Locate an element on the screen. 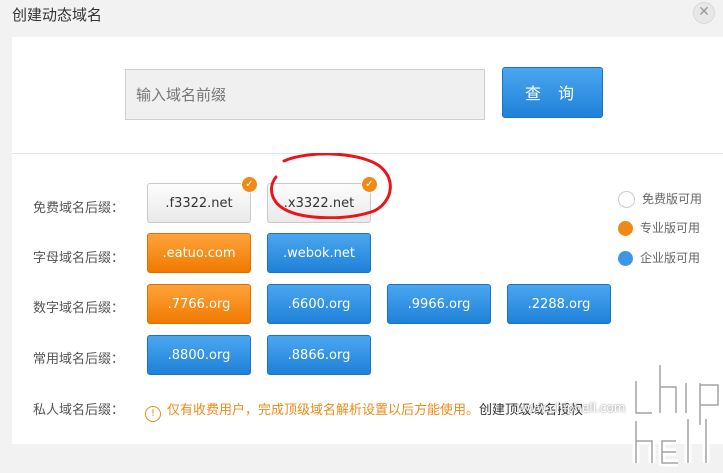  suffix-7766-button: .7766.org is located at coordinates (199, 304).